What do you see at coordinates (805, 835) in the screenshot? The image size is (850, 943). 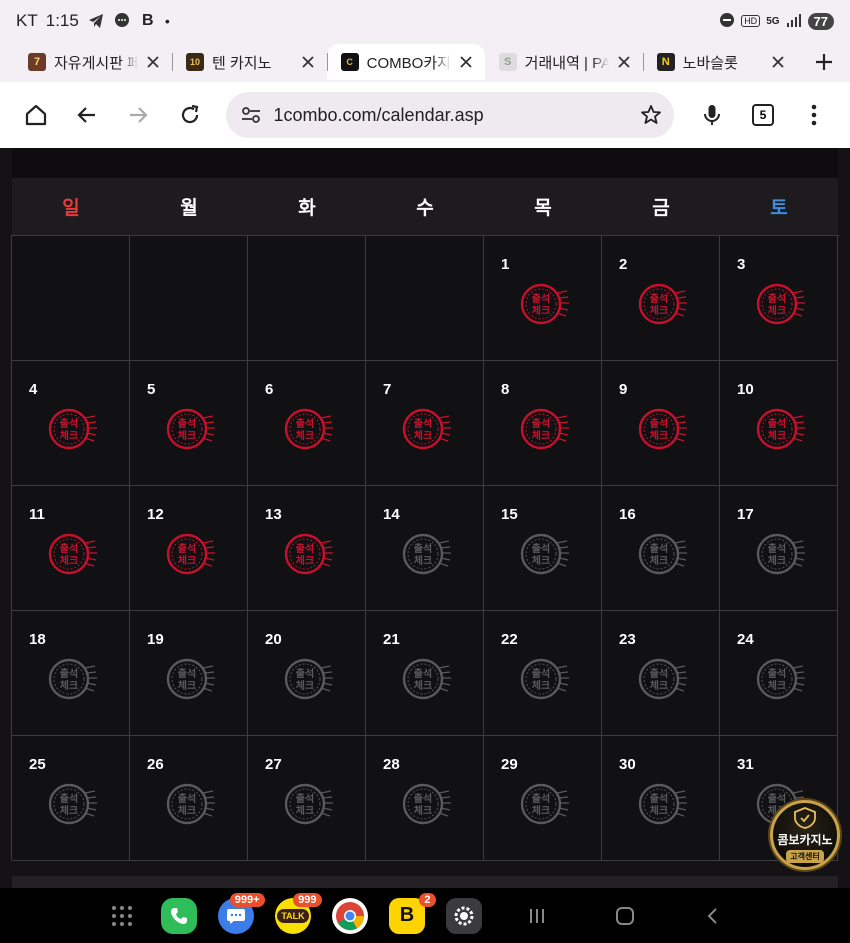 I see `customer-center-button: 콤보카지노 고객센터` at bounding box center [805, 835].